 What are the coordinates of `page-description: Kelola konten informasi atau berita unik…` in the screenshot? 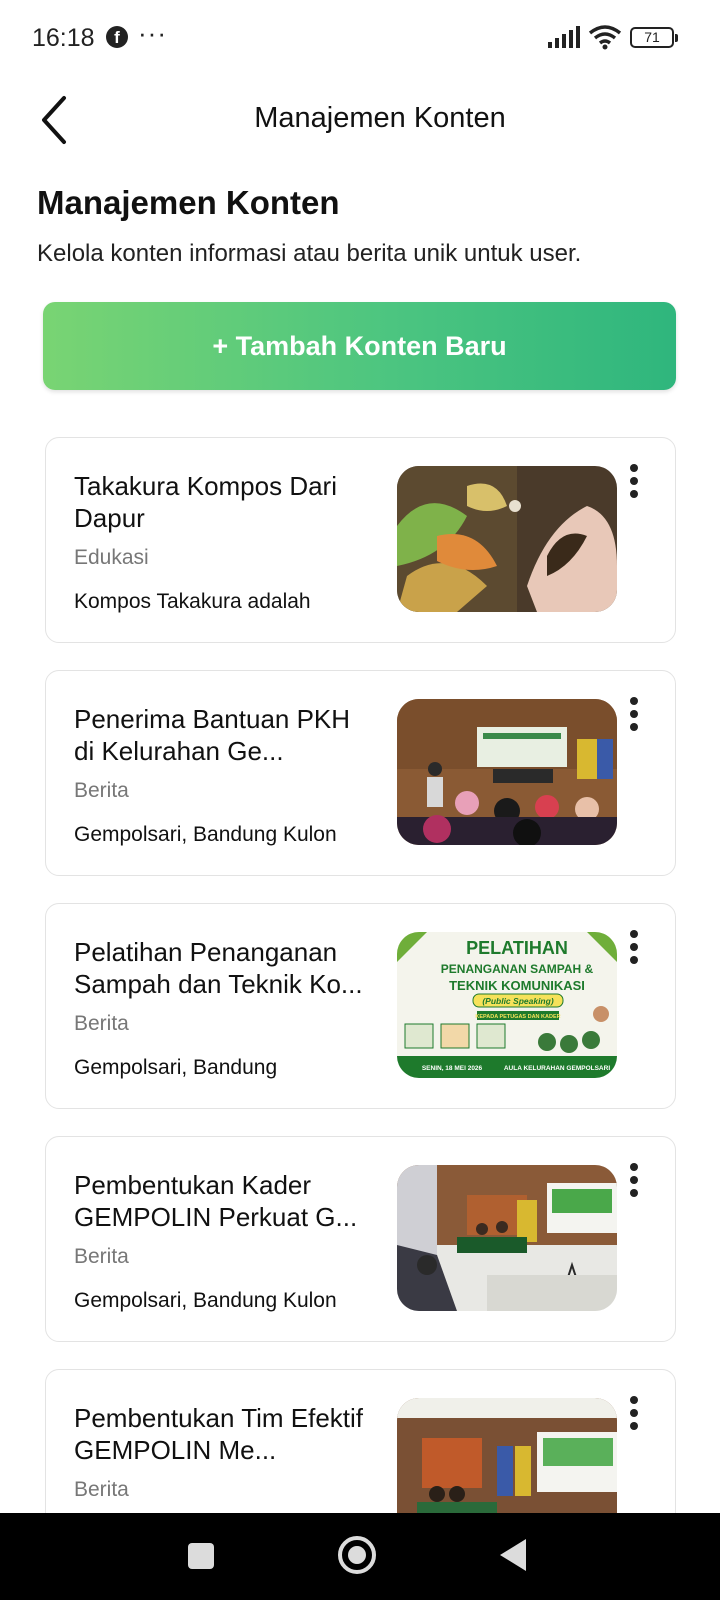 It's located at (309, 253).